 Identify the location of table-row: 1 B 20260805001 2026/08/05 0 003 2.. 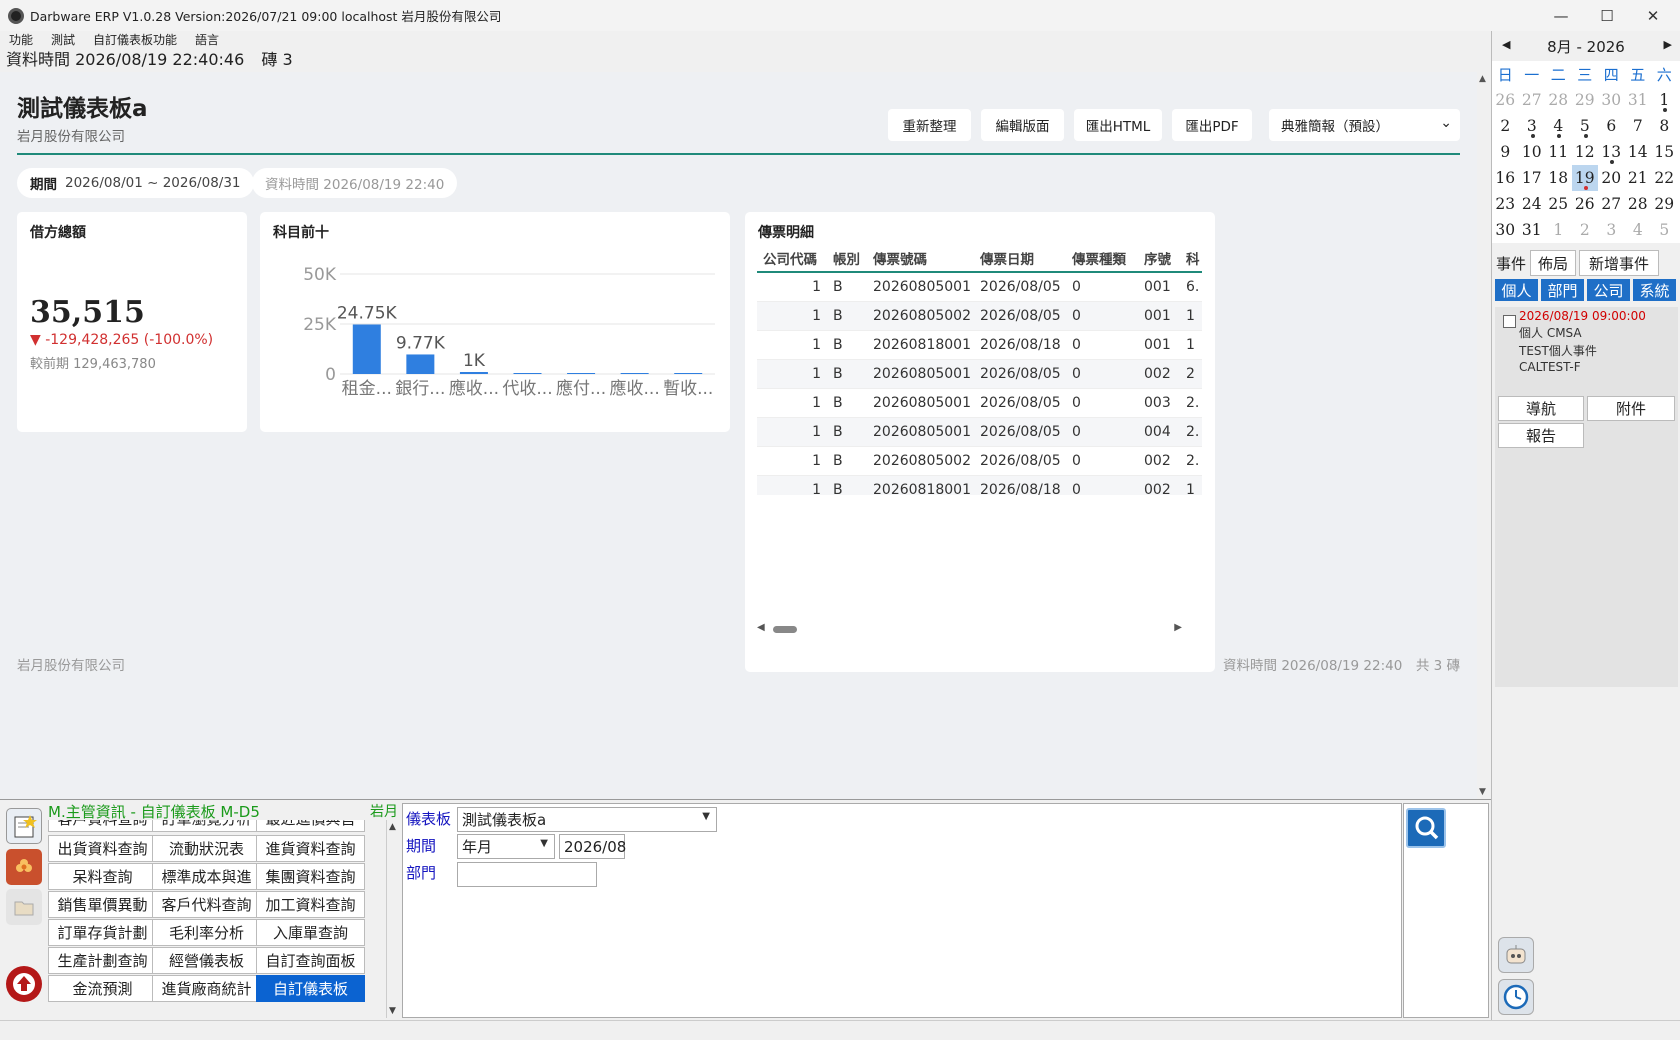
(979, 403).